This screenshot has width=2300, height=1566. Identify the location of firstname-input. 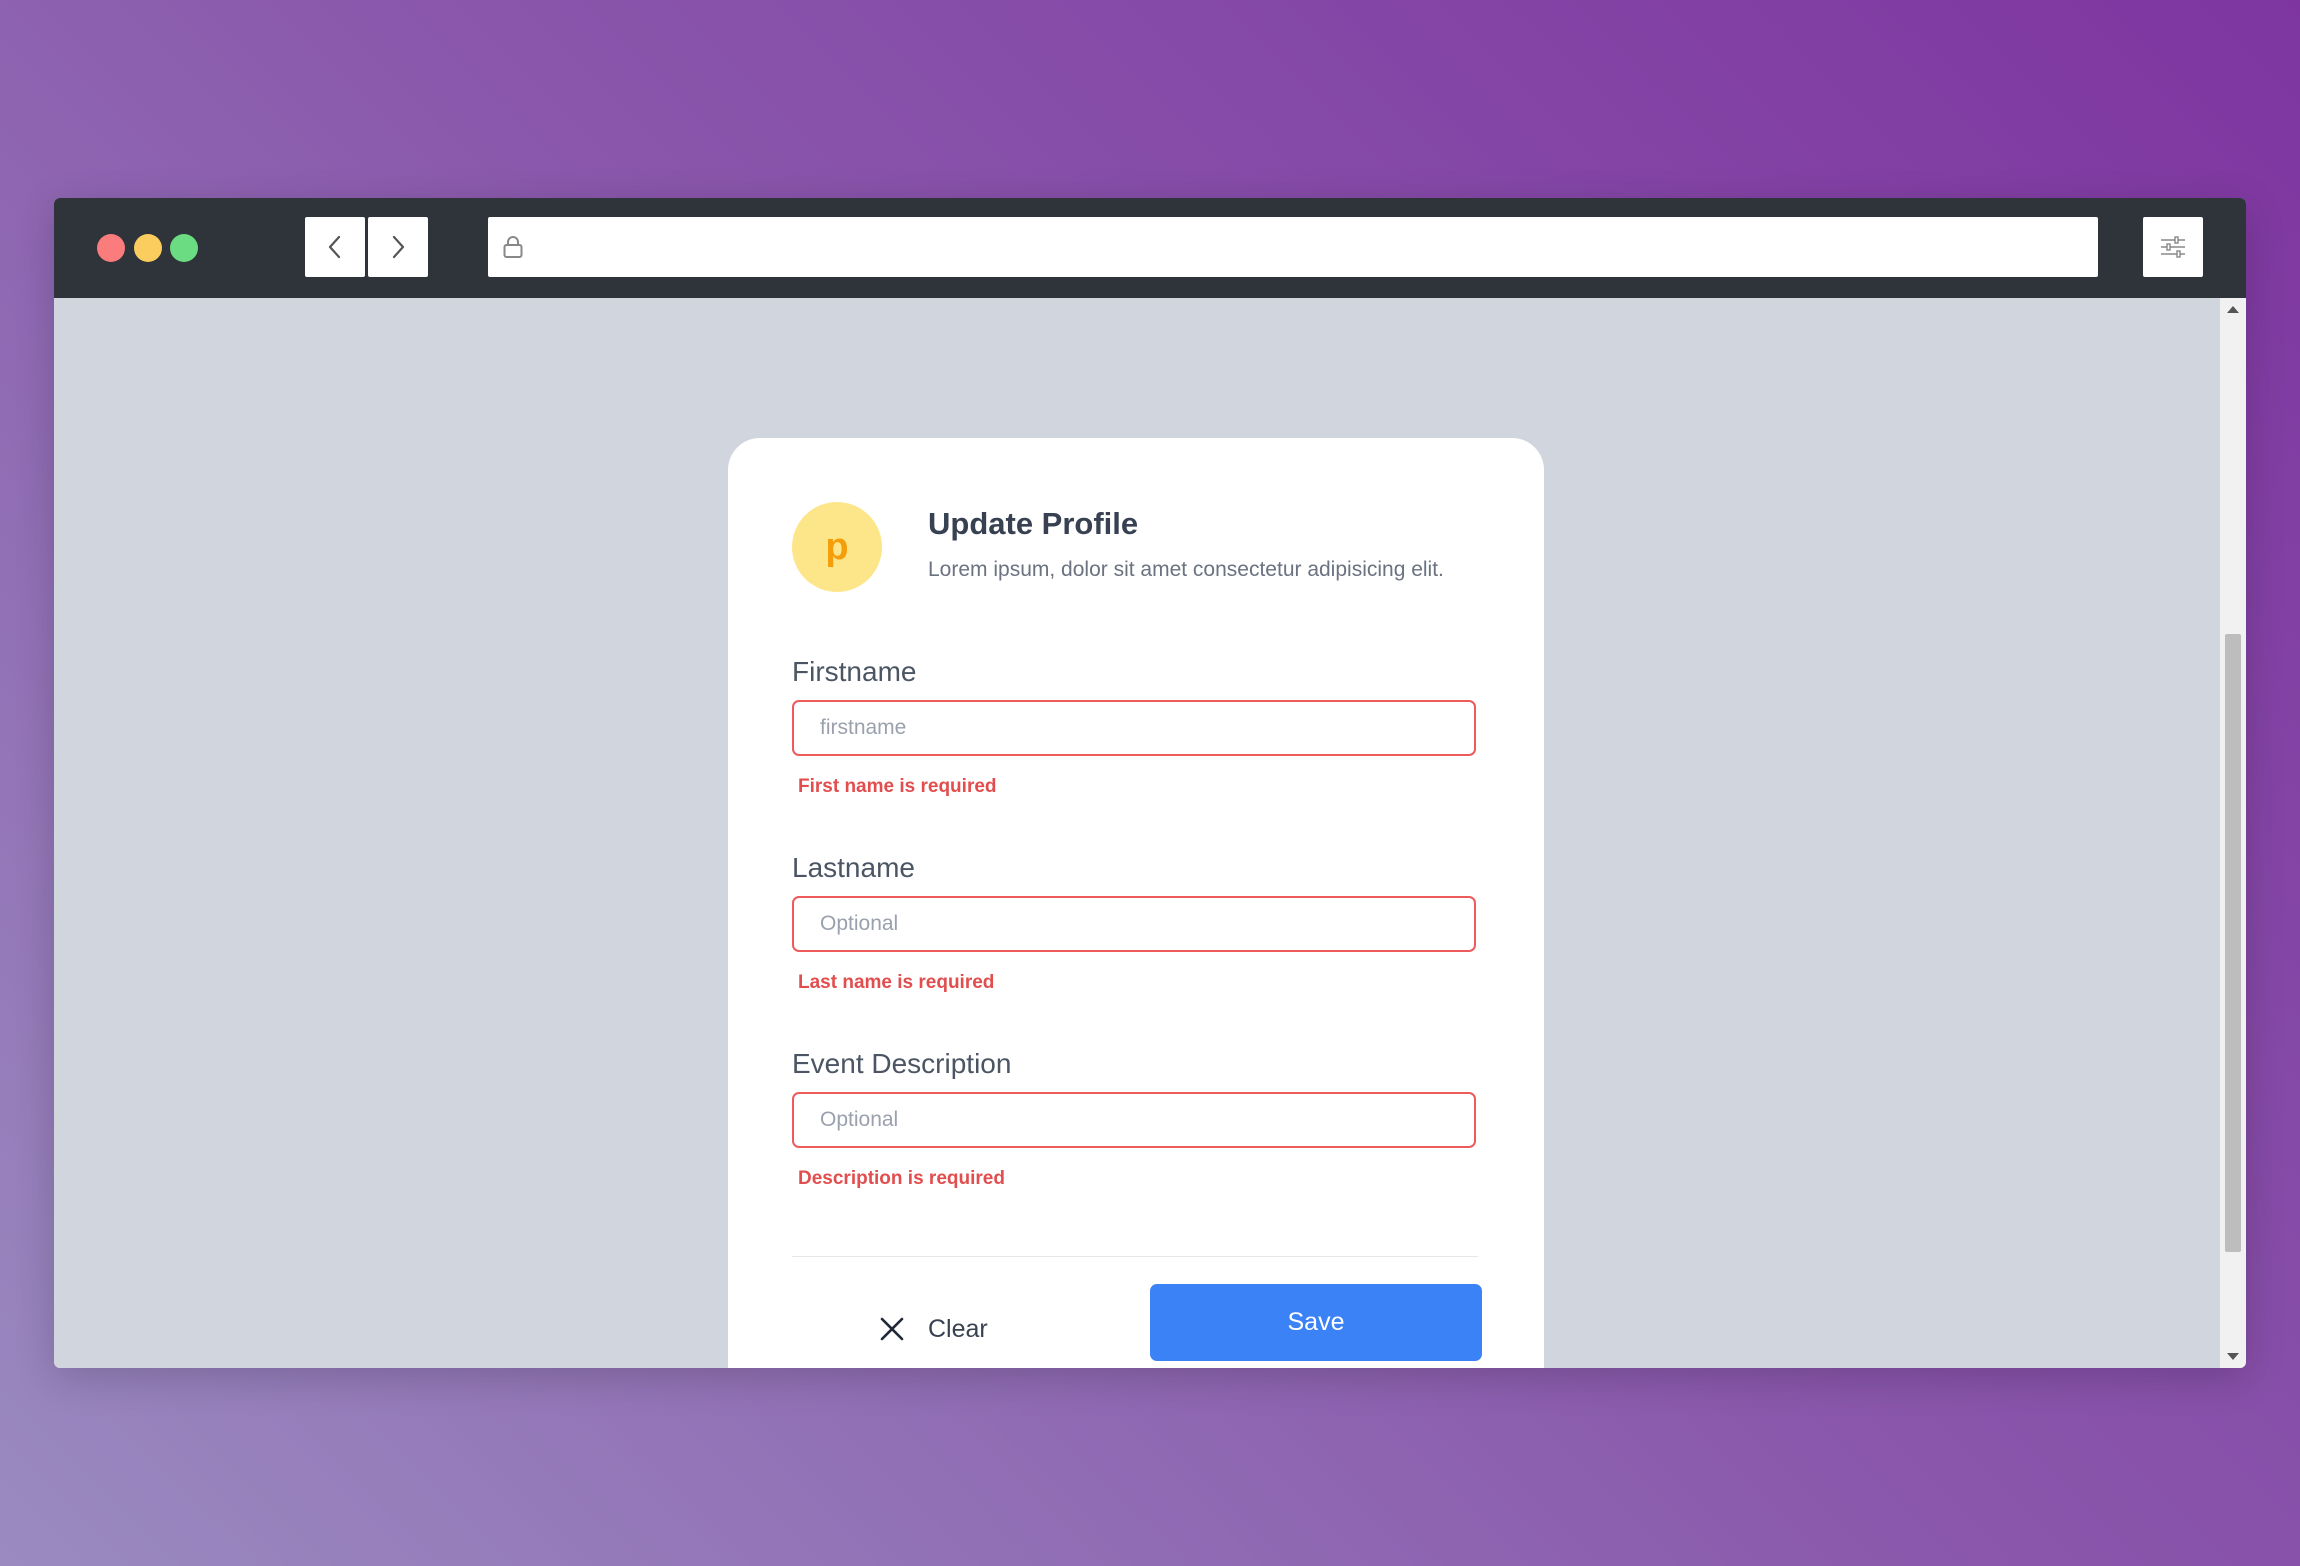
(1134, 728).